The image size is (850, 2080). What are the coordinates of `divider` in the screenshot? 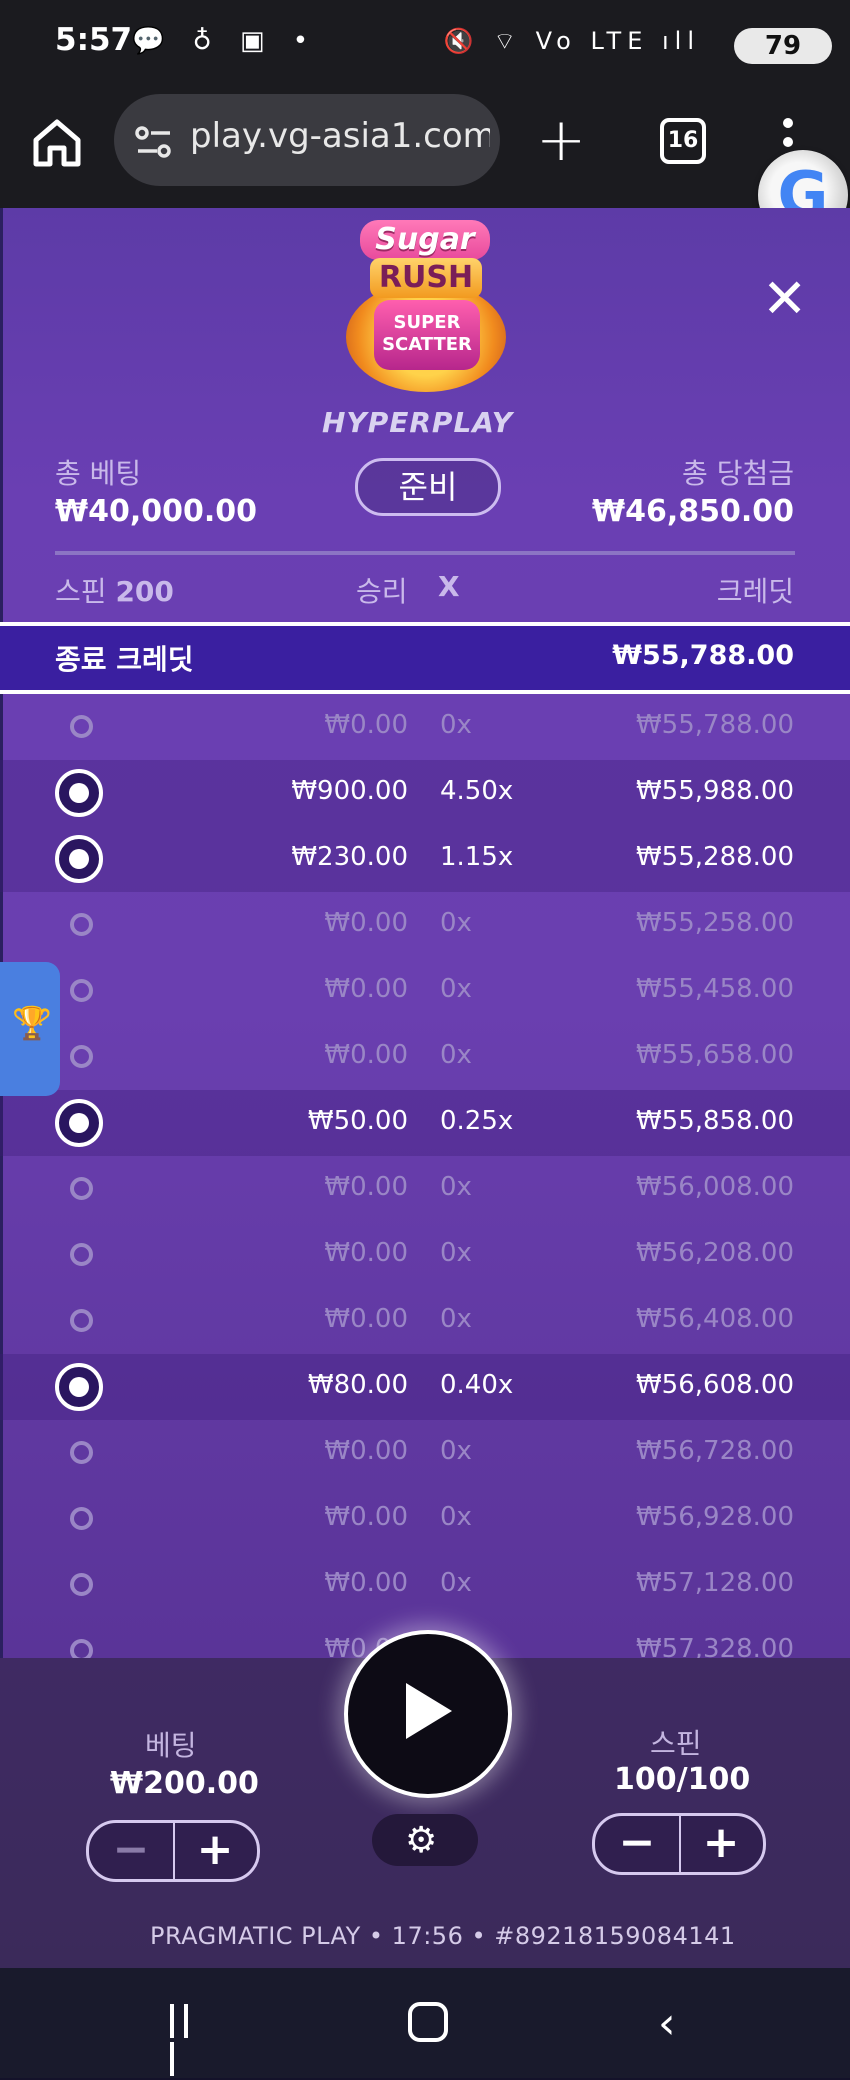 It's located at (425, 553).